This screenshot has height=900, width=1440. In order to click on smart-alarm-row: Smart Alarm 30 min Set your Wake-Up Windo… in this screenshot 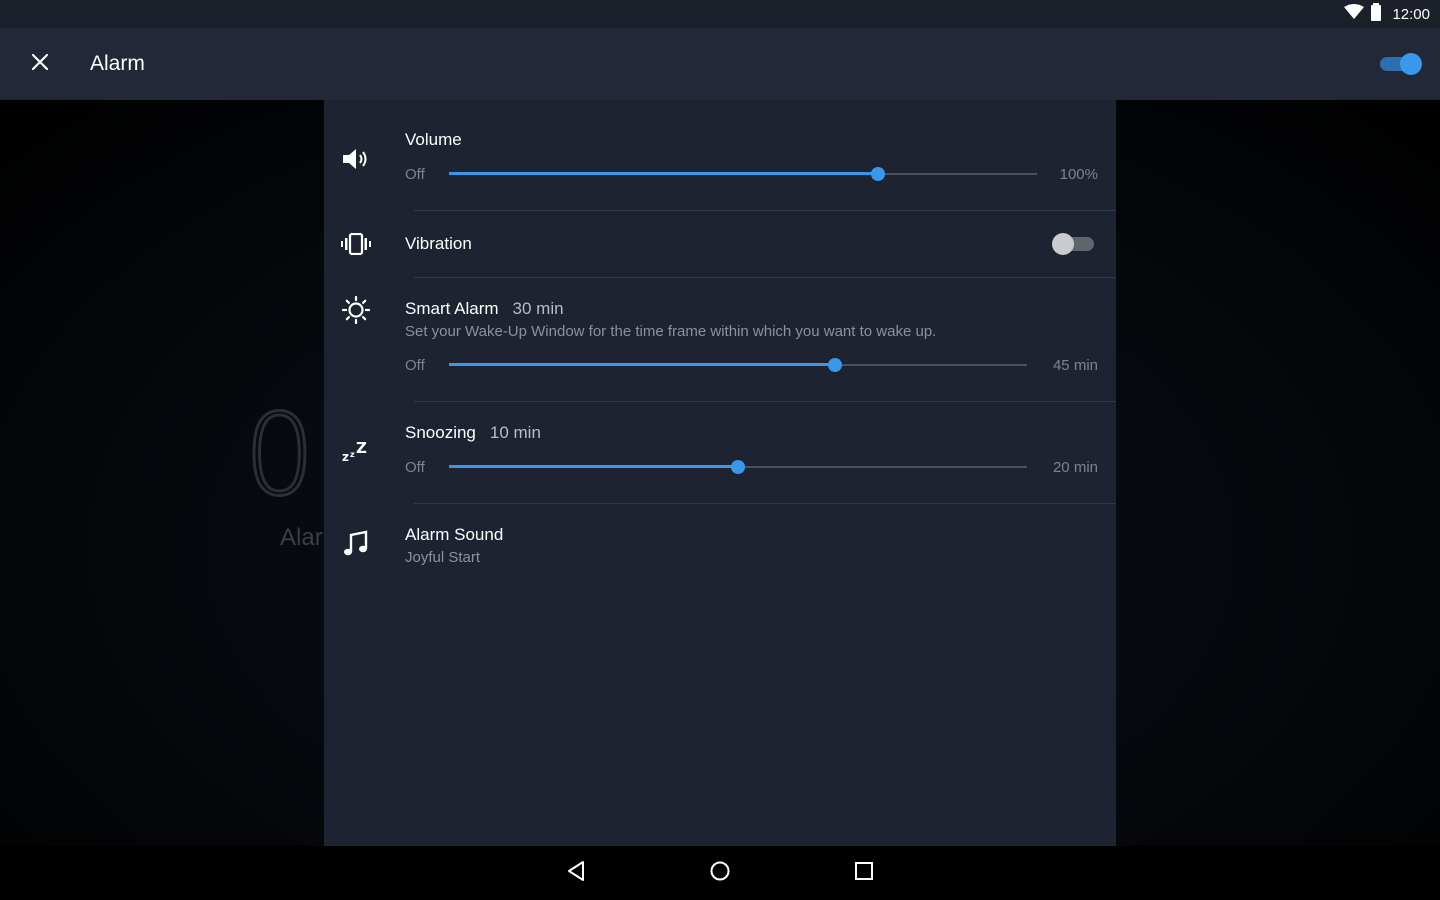, I will do `click(720, 340)`.